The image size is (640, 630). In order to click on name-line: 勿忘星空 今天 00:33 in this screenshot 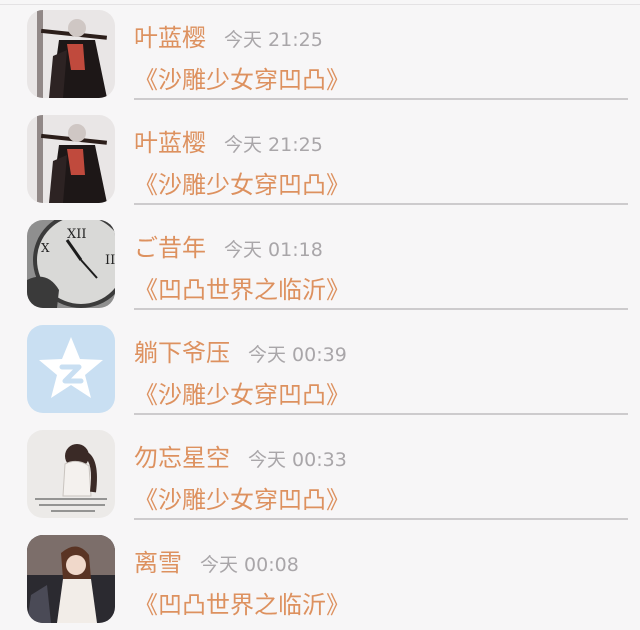, I will do `click(240, 455)`.